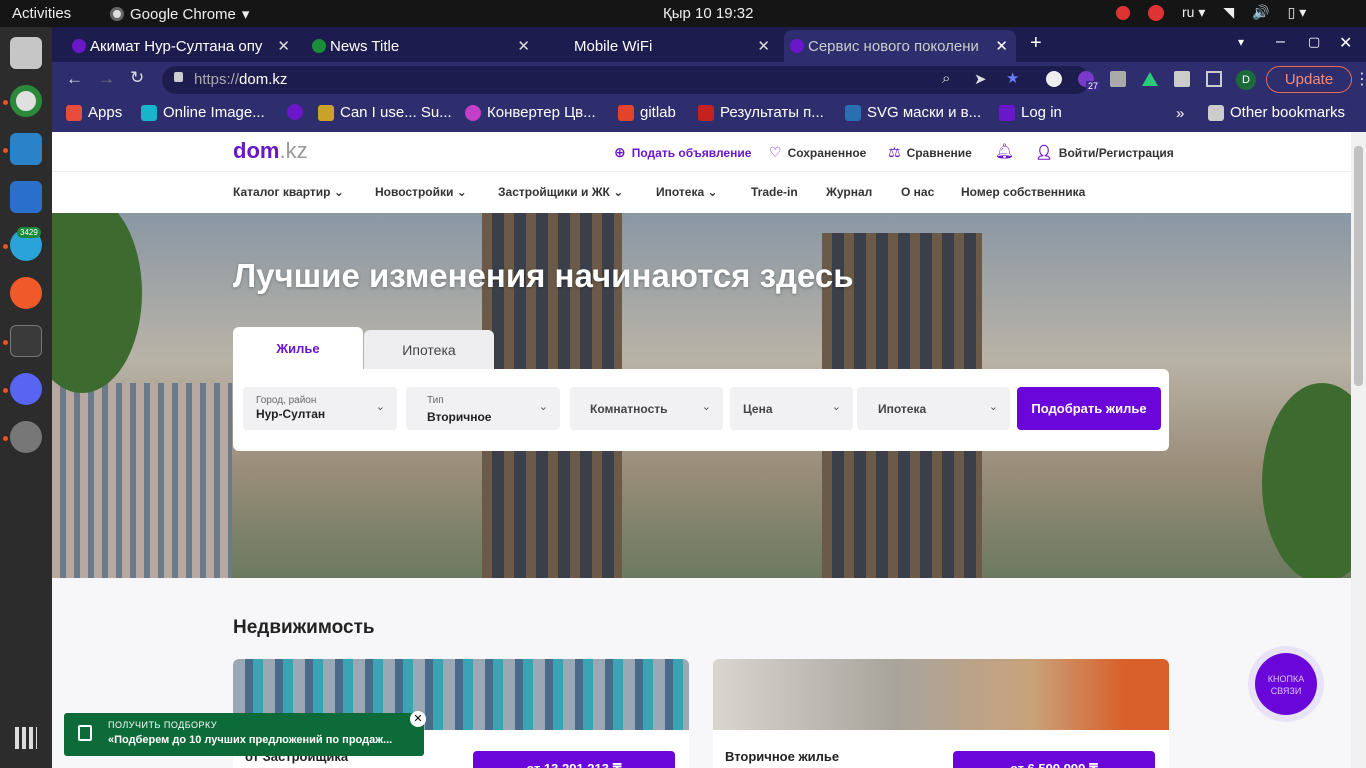 This screenshot has width=1366, height=768. Describe the element at coordinates (1123, 12) in the screenshot. I see `record-icon` at that location.